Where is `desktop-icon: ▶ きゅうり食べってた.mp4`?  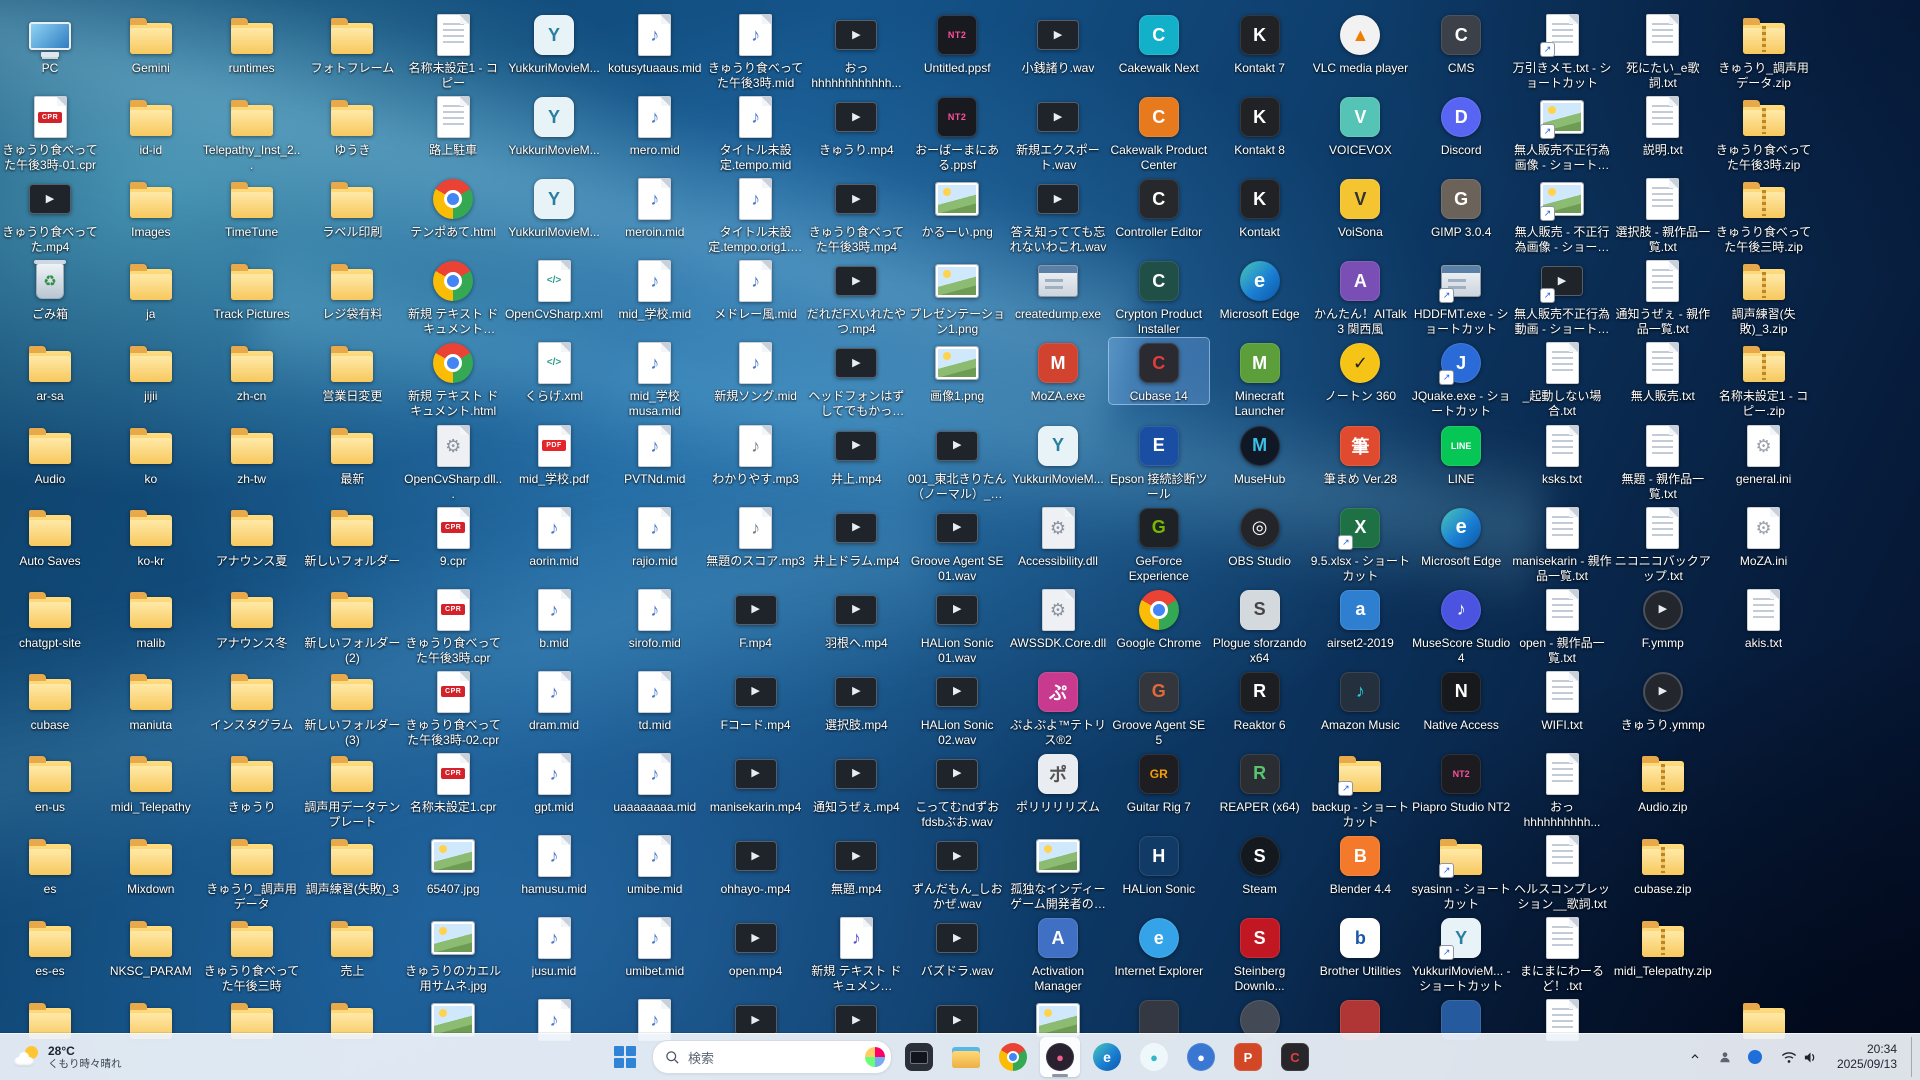 desktop-icon: ▶ きゅうり食べってた.mp4 is located at coordinates (50, 214).